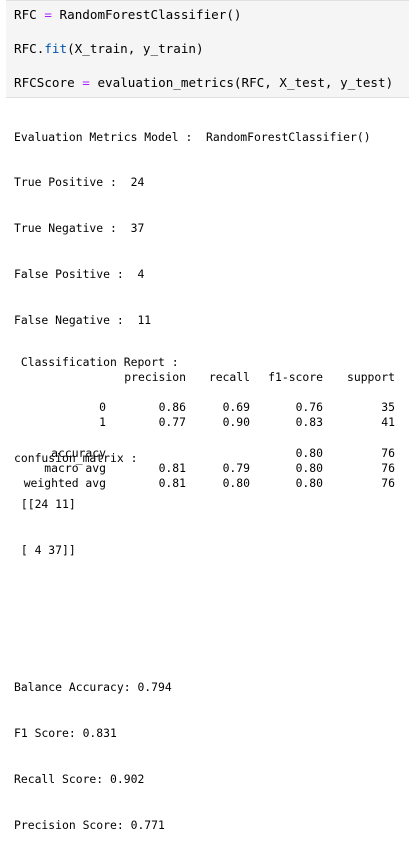  Describe the element at coordinates (295, 377) in the screenshot. I see `header-f1-score: f1-score` at that location.